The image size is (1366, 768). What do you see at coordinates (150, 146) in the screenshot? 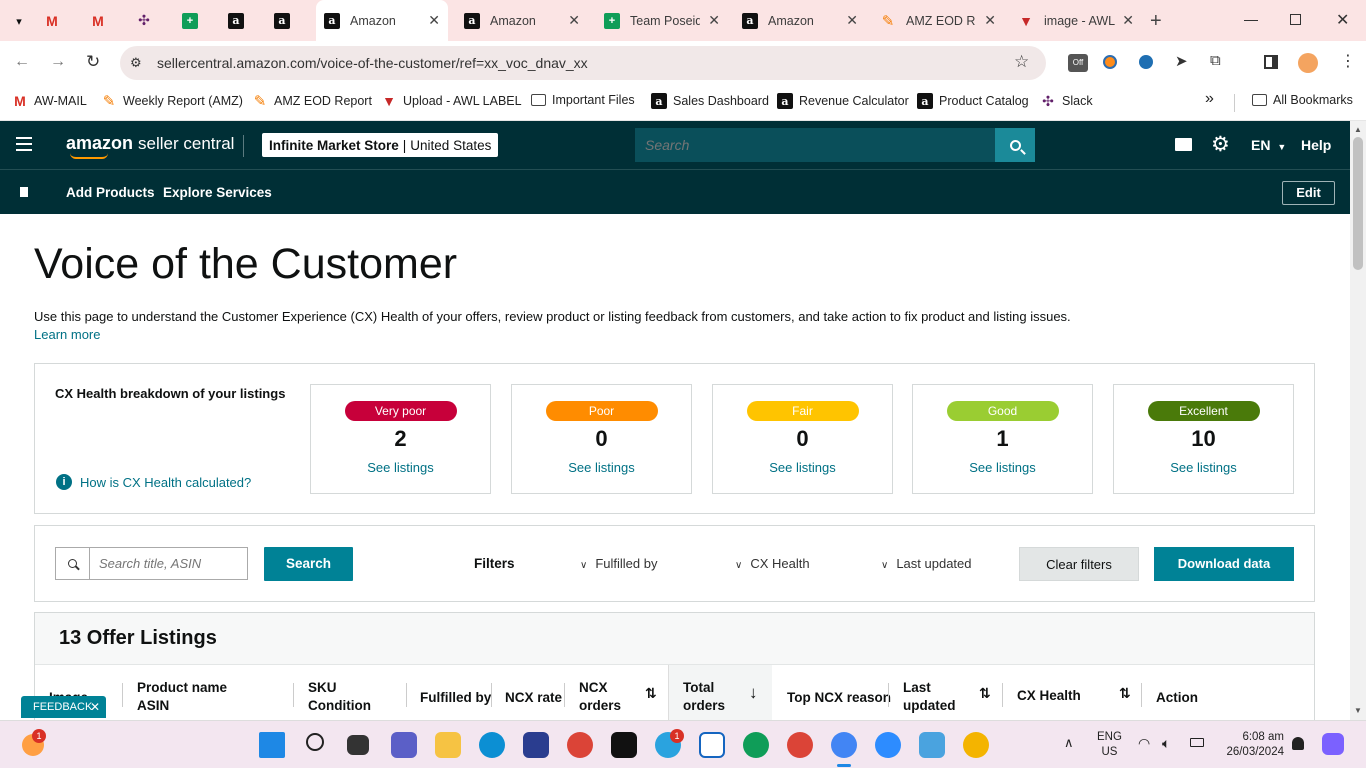
I see `seller-central-logo: amazon seller central` at bounding box center [150, 146].